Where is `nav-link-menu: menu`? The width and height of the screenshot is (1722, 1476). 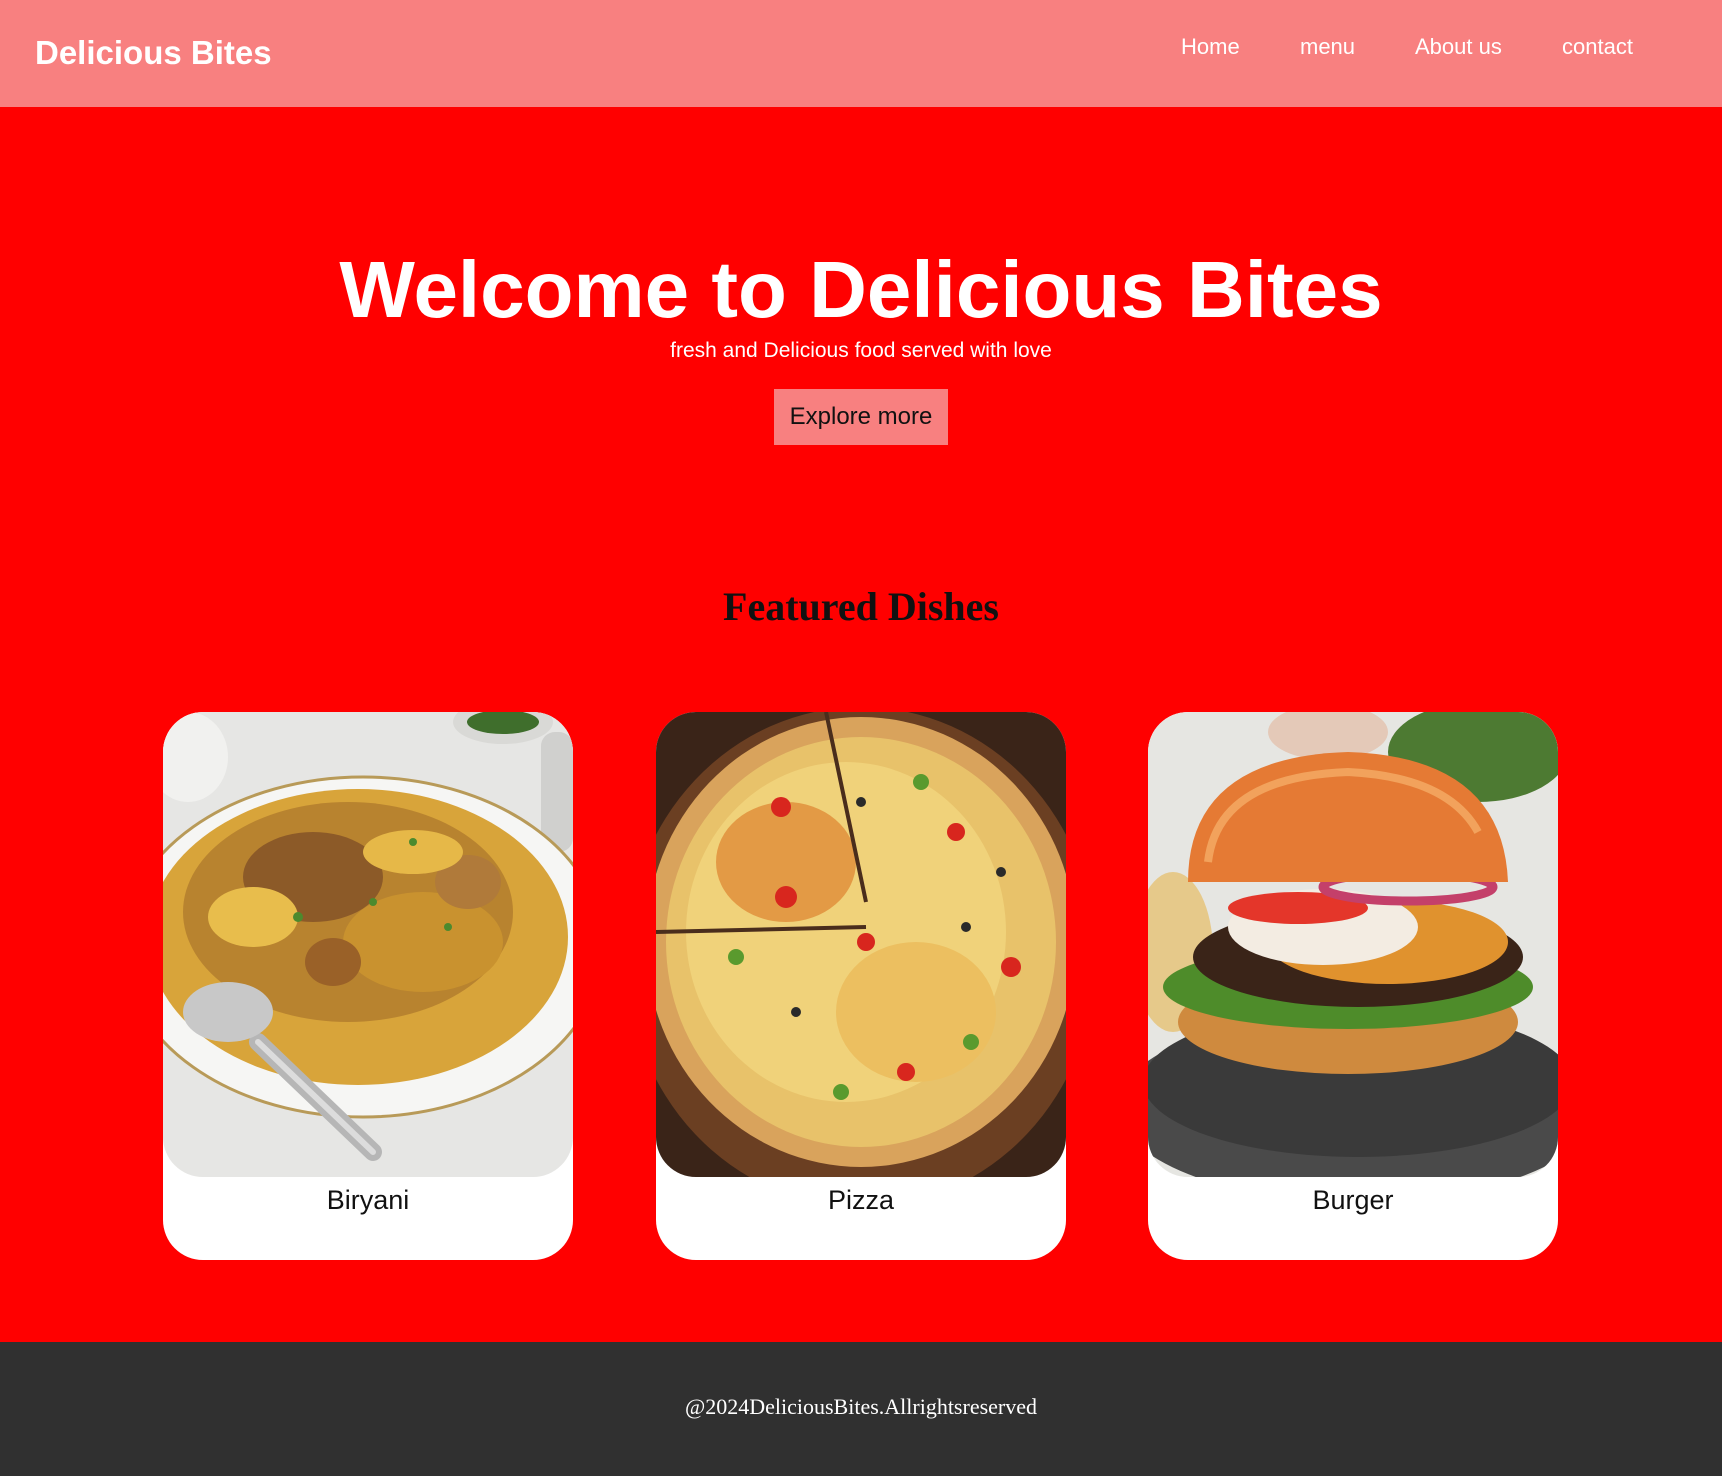
nav-link-menu: menu is located at coordinates (1327, 47).